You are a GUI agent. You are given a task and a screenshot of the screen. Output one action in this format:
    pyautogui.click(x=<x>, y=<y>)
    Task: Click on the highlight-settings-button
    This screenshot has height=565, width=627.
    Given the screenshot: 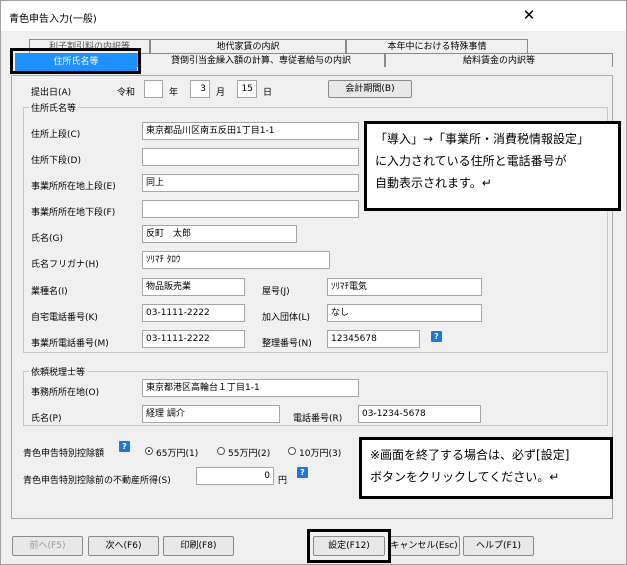 What is the action you would take?
    pyautogui.click(x=349, y=546)
    